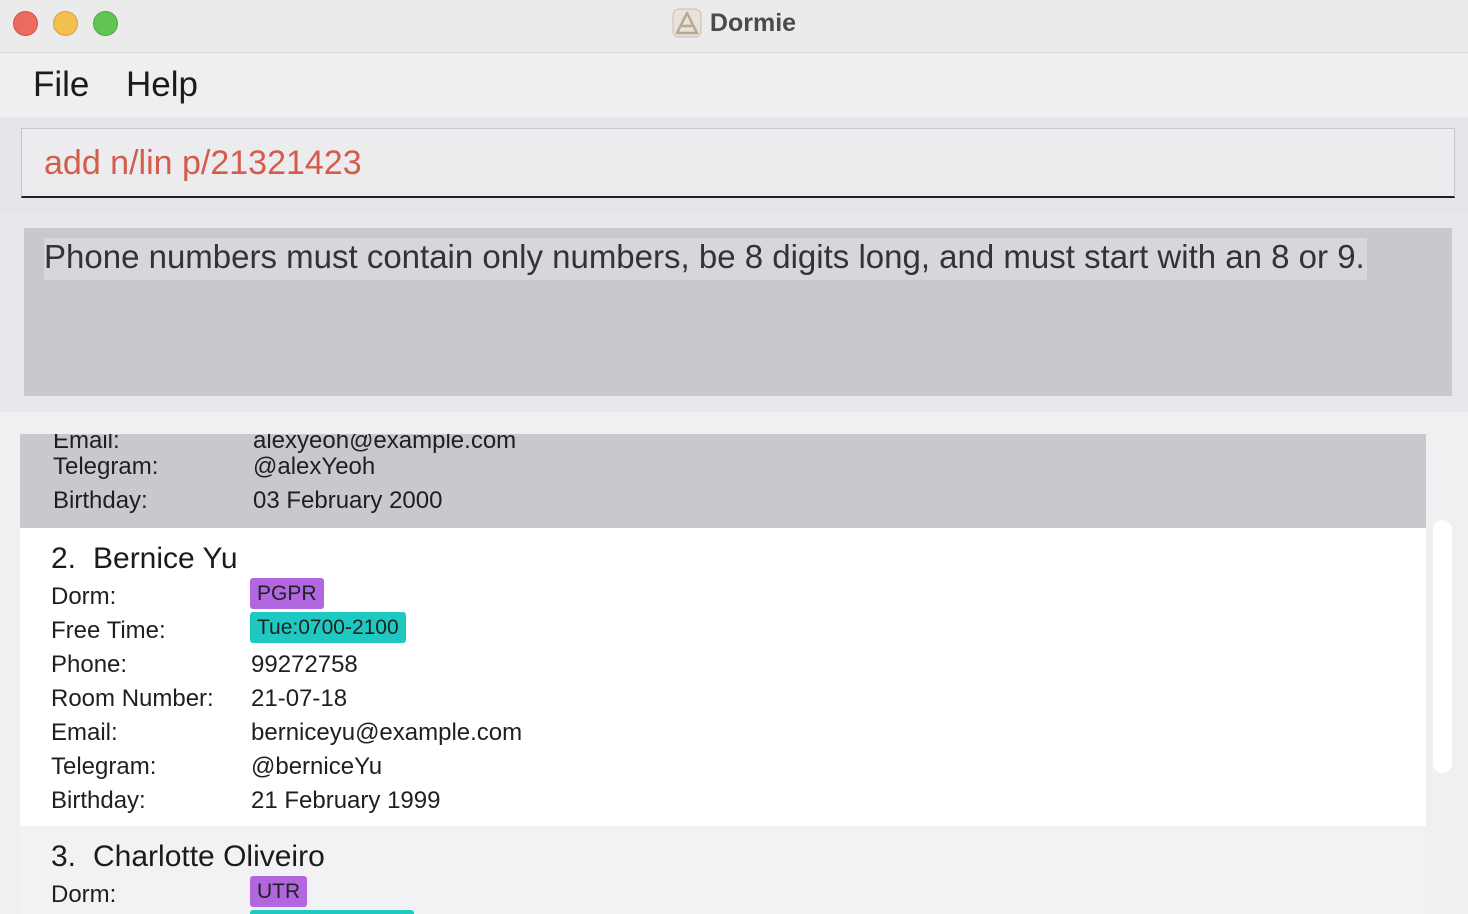 This screenshot has width=1468, height=914. Describe the element at coordinates (61, 85) in the screenshot. I see `menu-file: File` at that location.